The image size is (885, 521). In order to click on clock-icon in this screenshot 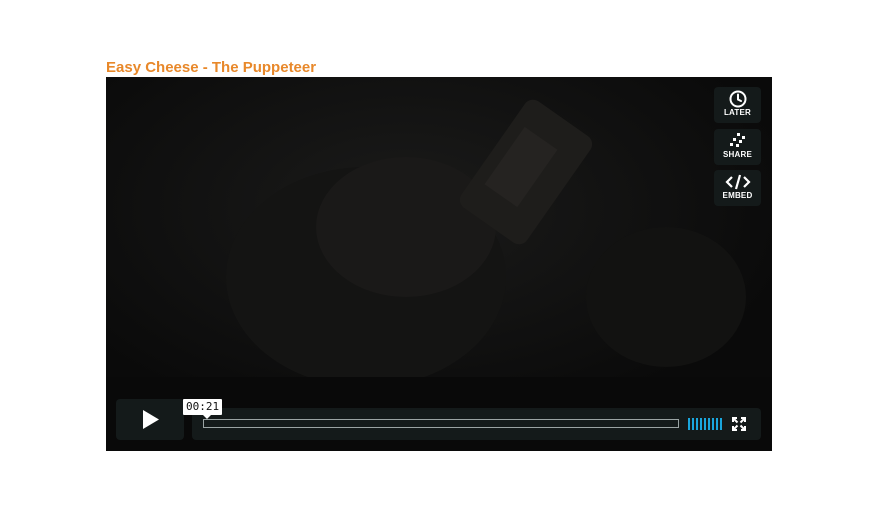, I will do `click(737, 99)`.